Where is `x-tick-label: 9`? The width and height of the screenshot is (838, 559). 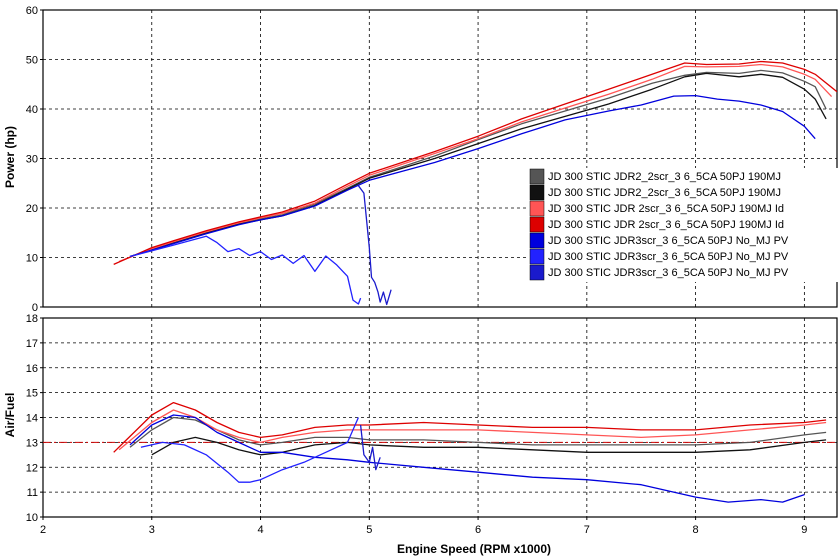
x-tick-label: 9 is located at coordinates (804, 530).